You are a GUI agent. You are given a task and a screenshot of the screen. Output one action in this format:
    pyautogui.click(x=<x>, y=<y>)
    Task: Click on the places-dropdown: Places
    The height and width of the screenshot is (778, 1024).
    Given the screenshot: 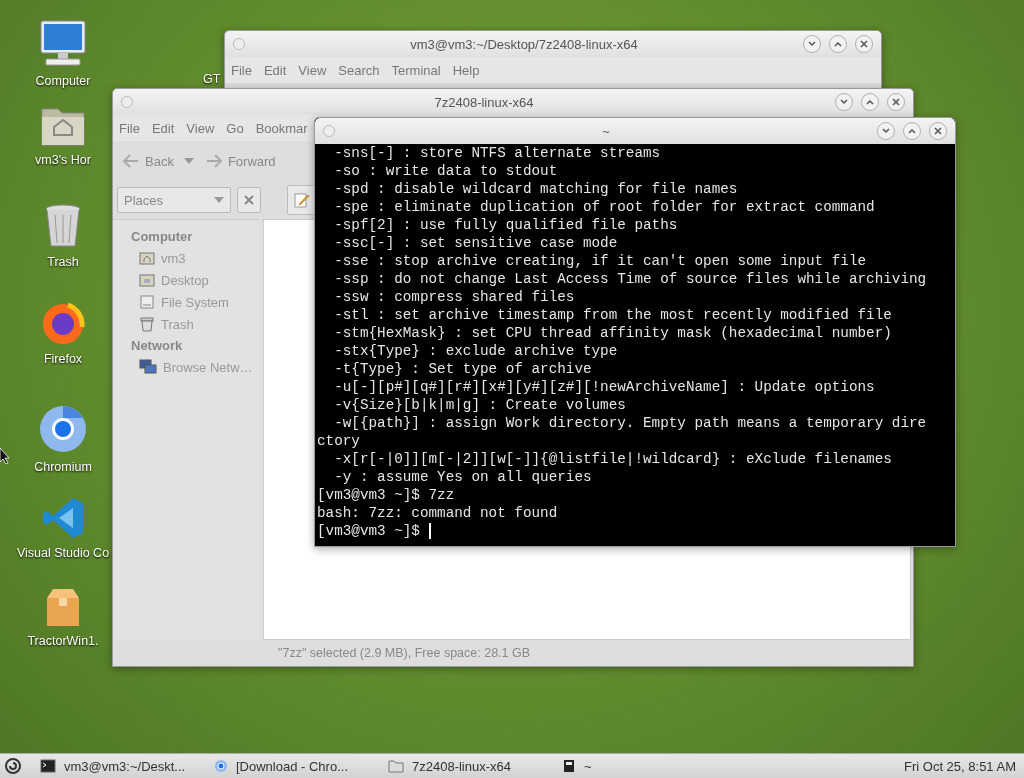 What is the action you would take?
    pyautogui.click(x=174, y=200)
    